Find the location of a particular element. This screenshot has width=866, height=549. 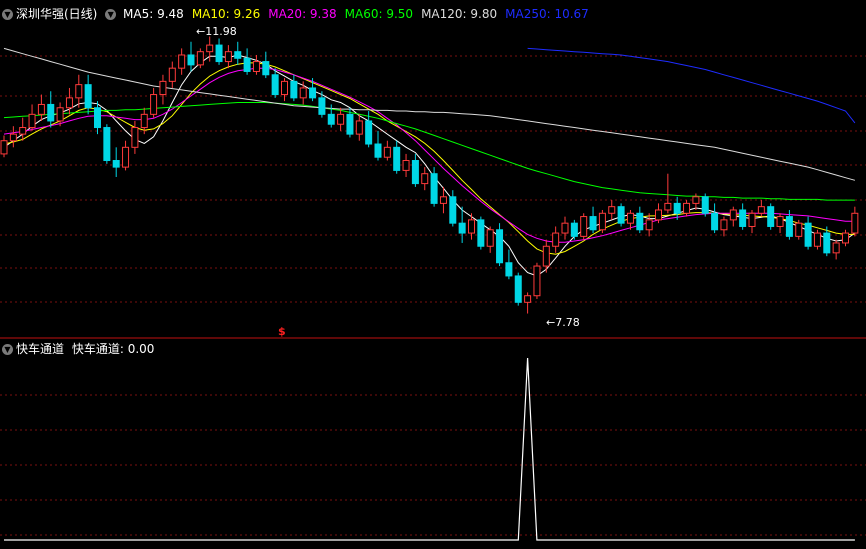

indicator-name: 快车通道 is located at coordinates (40, 349).